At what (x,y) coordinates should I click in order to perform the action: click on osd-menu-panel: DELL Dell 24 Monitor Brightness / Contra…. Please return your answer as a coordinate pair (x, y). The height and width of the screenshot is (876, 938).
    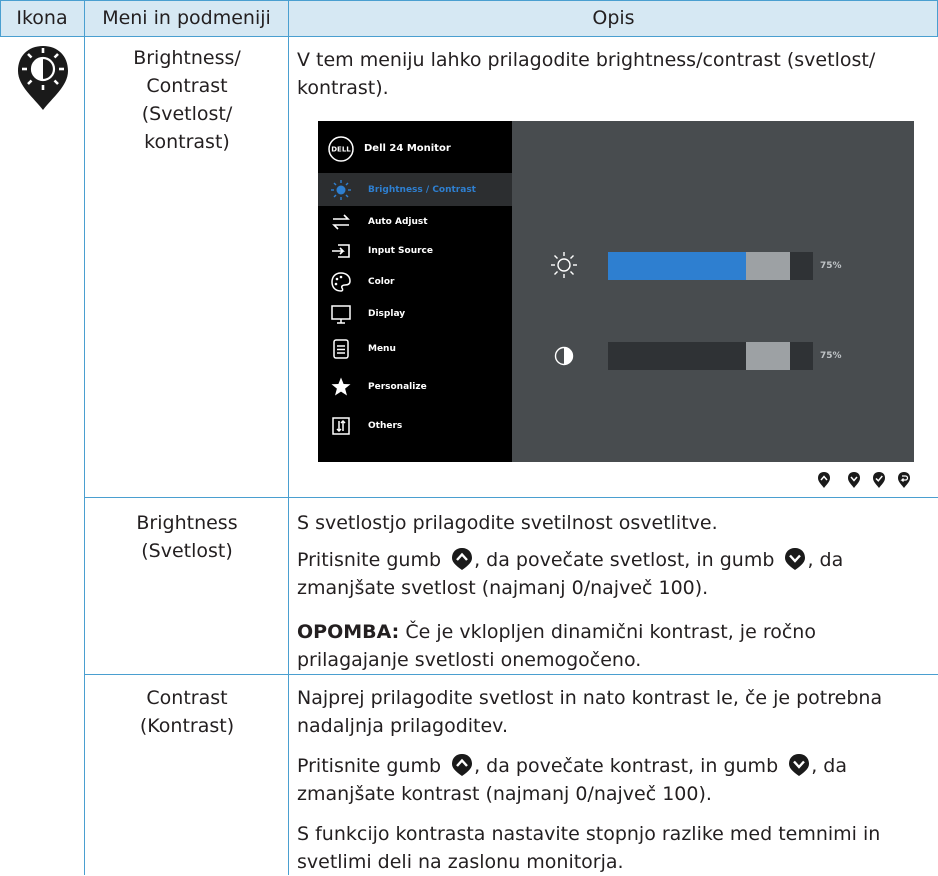
    Looking at the image, I should click on (415, 291).